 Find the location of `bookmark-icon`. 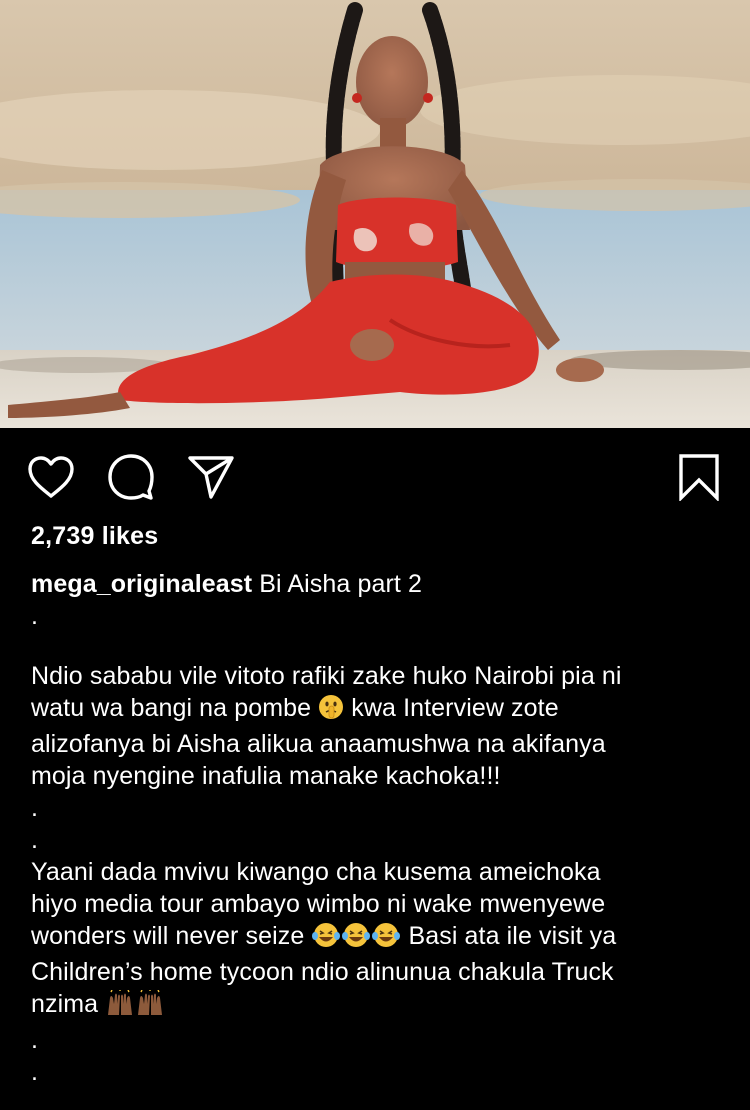

bookmark-icon is located at coordinates (699, 477).